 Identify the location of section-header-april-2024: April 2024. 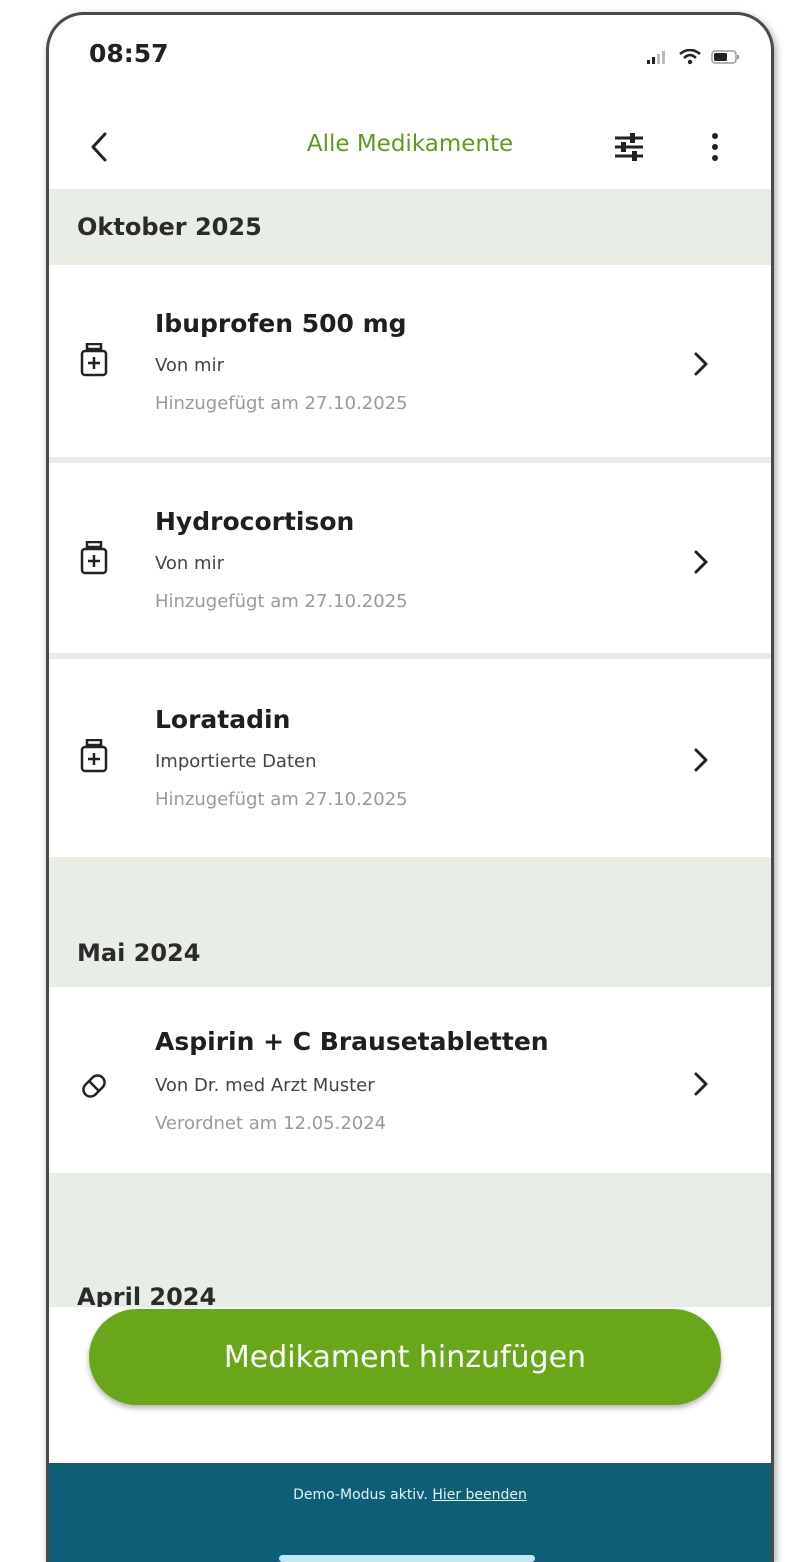
(147, 1295).